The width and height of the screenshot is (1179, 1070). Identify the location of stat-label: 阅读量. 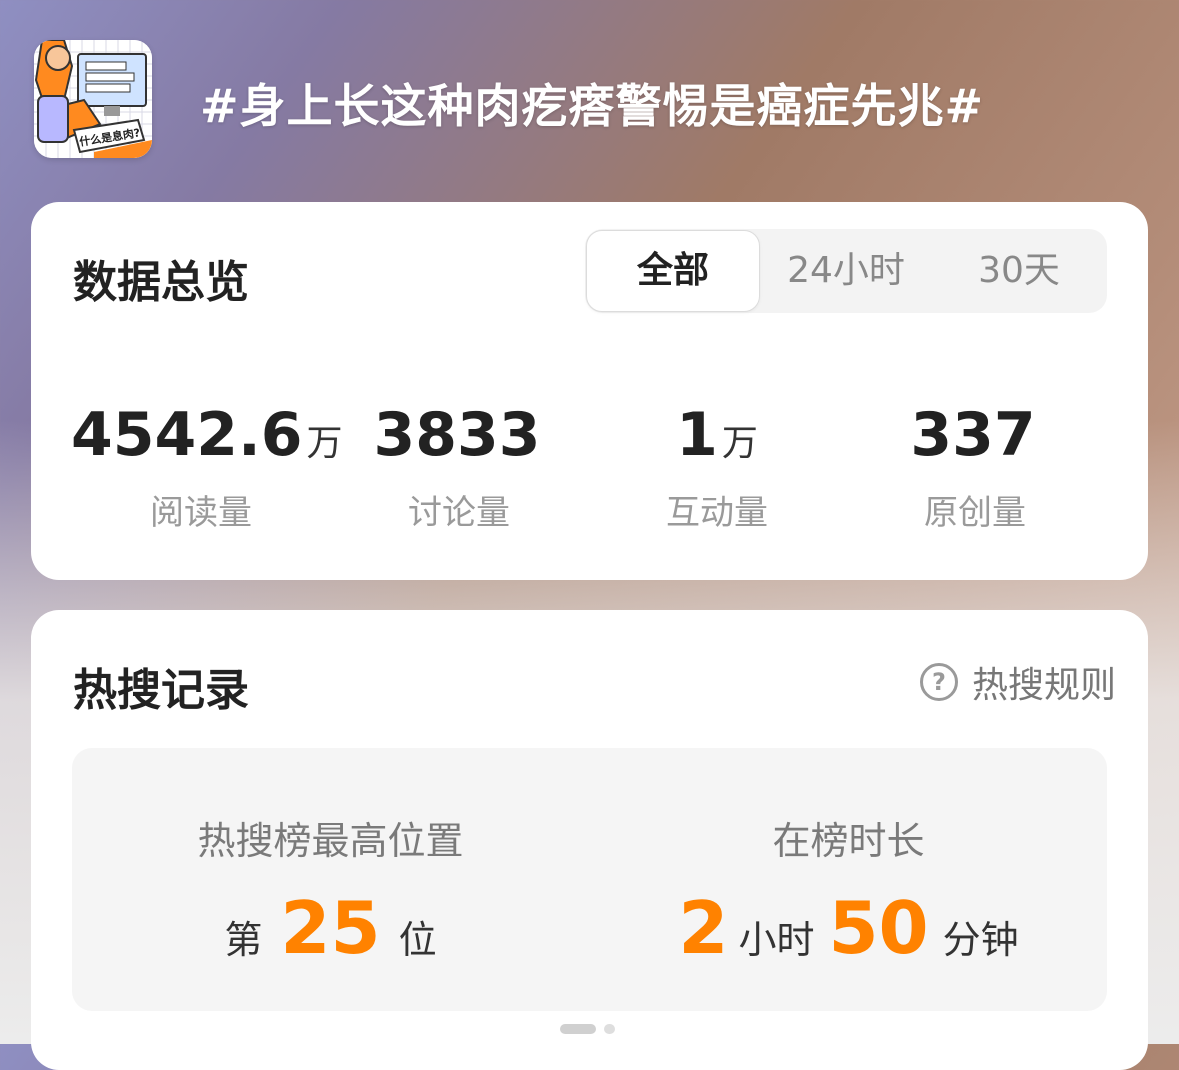
(201, 513).